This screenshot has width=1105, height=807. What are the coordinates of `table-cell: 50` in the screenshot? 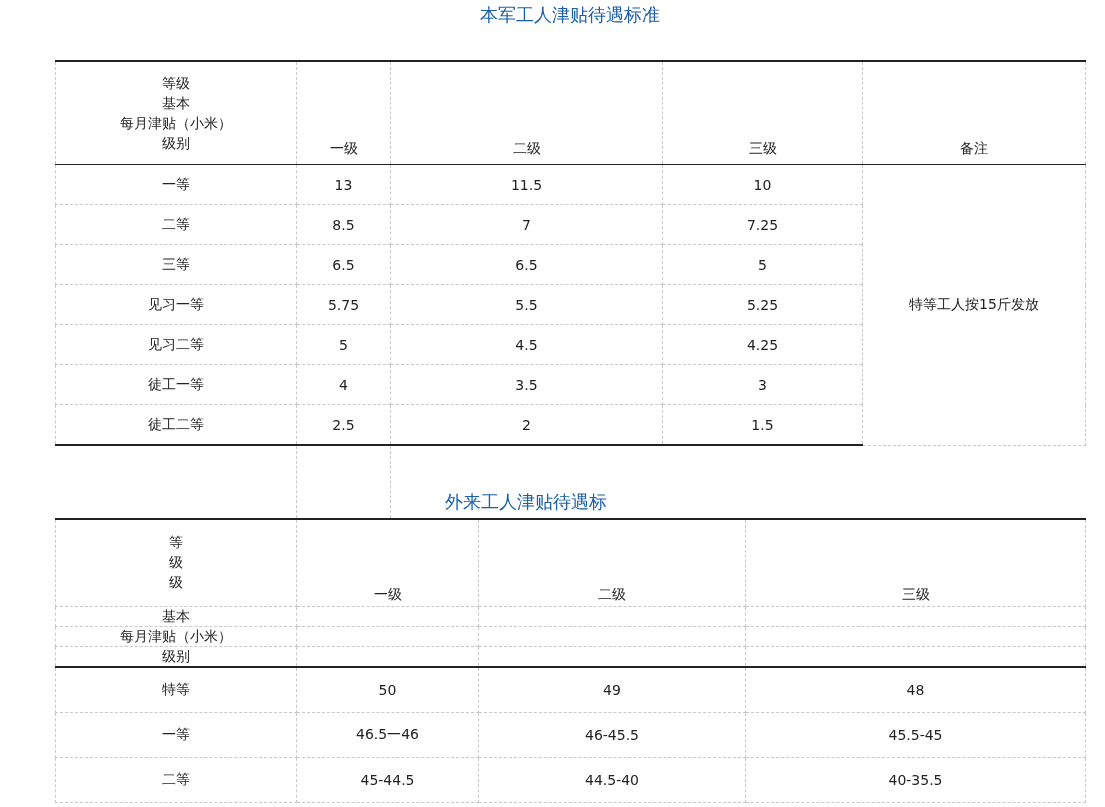 It's located at (387, 690).